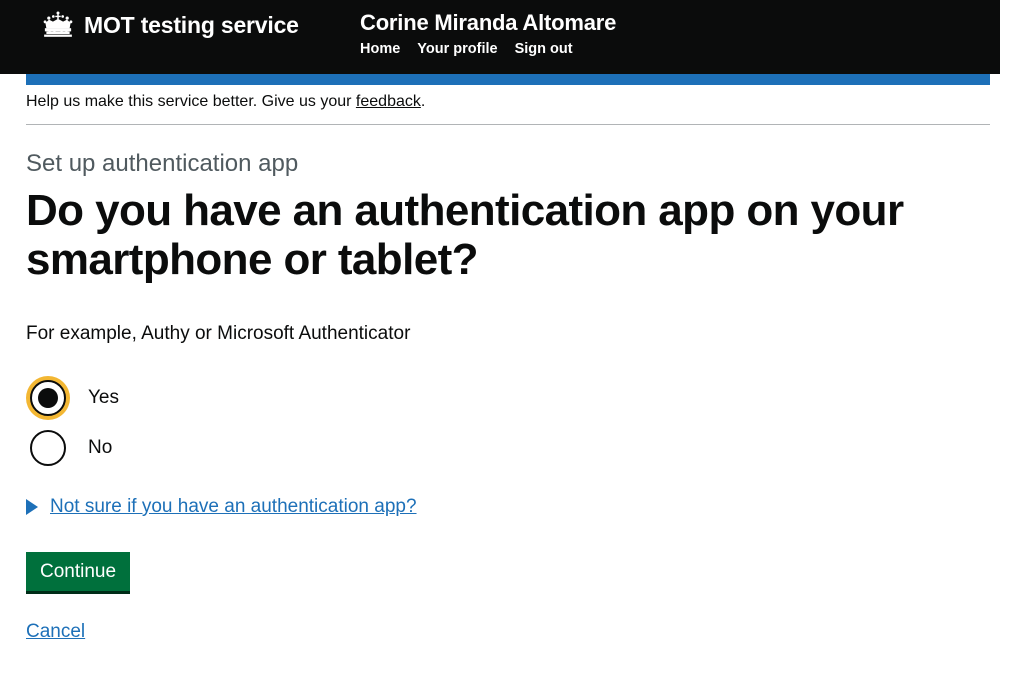  I want to click on section-divider, so click(508, 124).